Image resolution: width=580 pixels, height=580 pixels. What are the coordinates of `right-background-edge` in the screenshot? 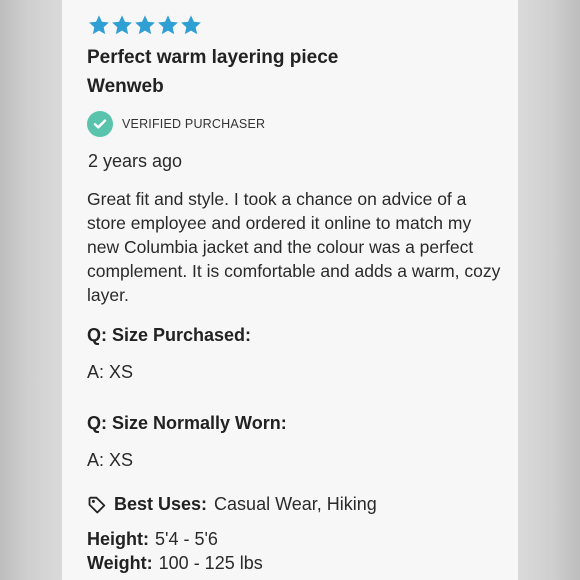 It's located at (549, 290).